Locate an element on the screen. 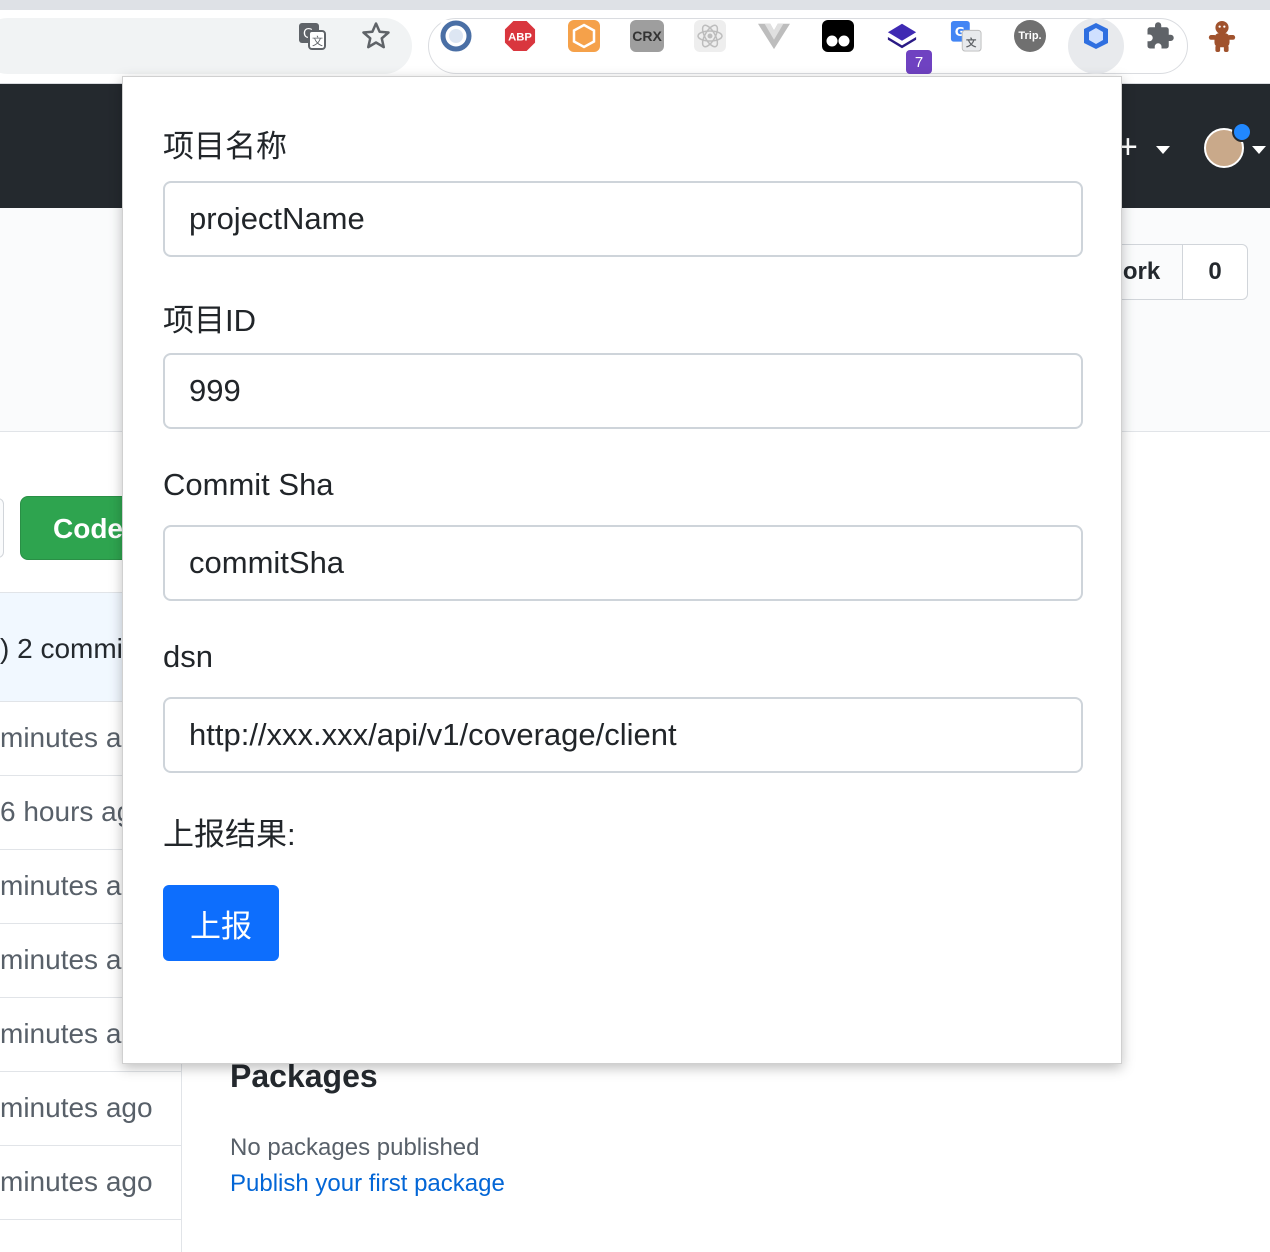 The height and width of the screenshot is (1252, 1270). branch-button is located at coordinates (2, 528).